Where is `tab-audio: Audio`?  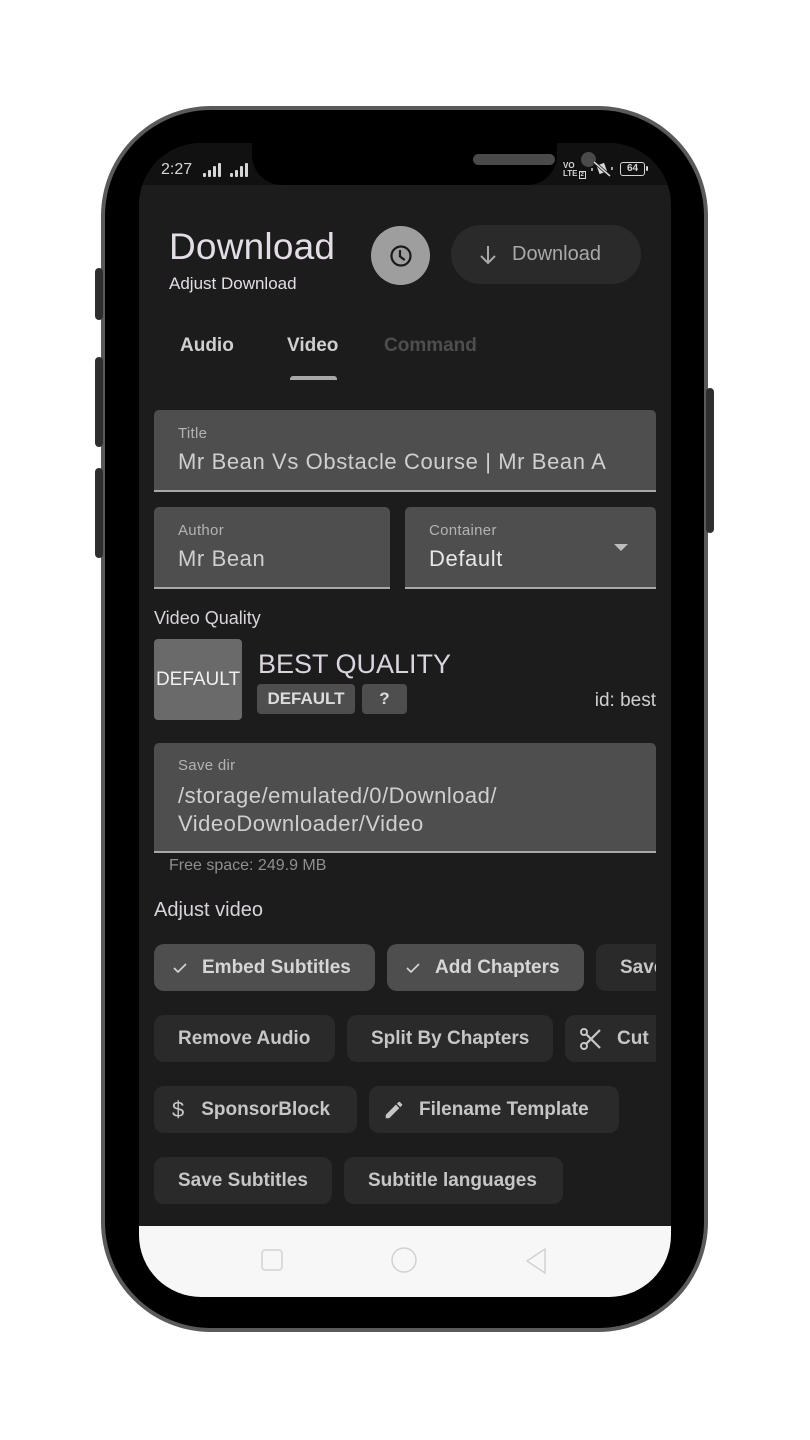 tab-audio: Audio is located at coordinates (207, 346).